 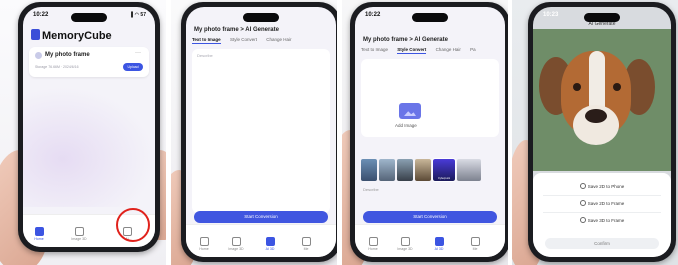 I want to click on upload-area, so click(x=430, y=98).